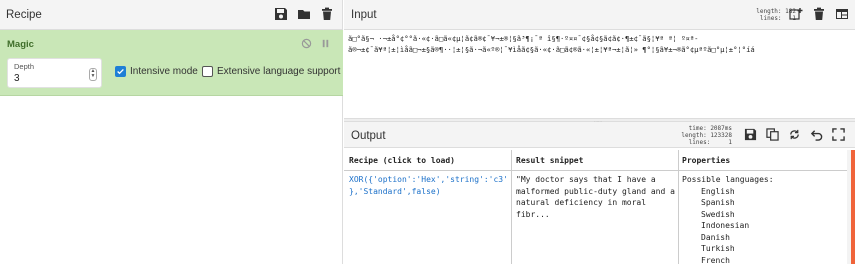 Image resolution: width=855 pixels, height=264 pixels. I want to click on depth-label: Depth, so click(24, 66).